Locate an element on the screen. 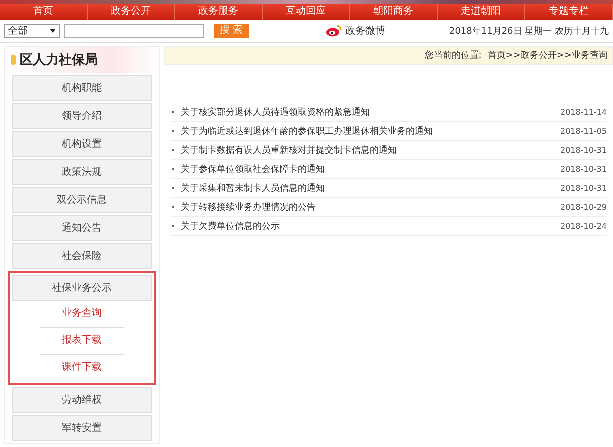 This screenshot has height=447, width=613. weibo-icon is located at coordinates (334, 31).